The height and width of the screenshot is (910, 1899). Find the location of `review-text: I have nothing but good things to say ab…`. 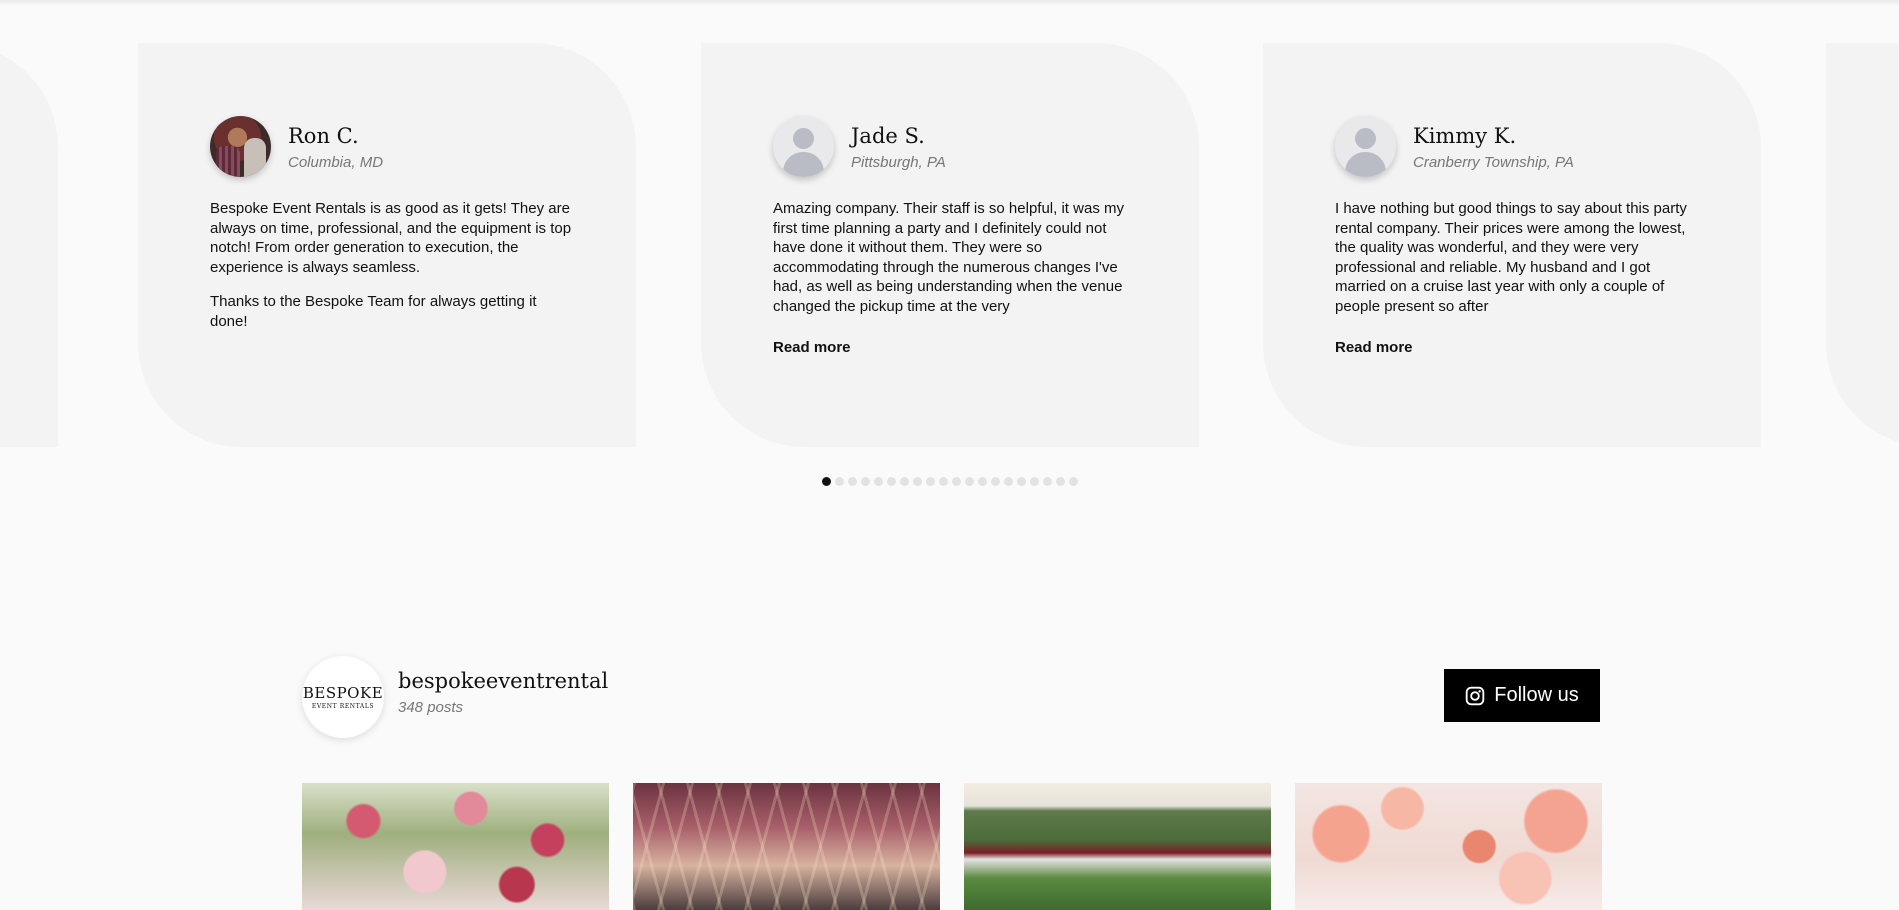

review-text: I have nothing but good things to say ab… is located at coordinates (1517, 258).